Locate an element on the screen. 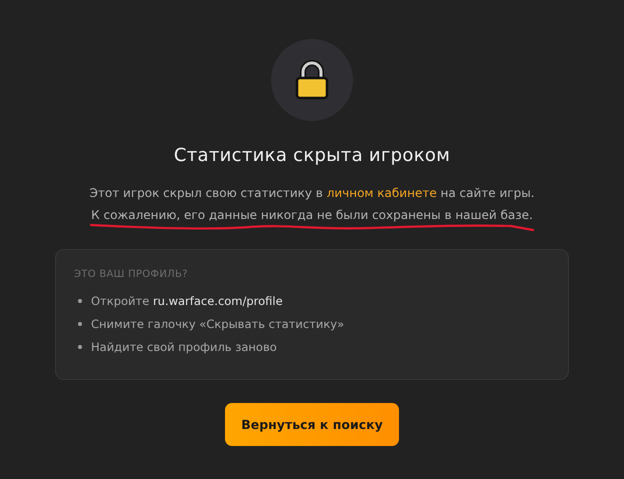  step-text: Откройте ru.warface.com/profile is located at coordinates (187, 301).